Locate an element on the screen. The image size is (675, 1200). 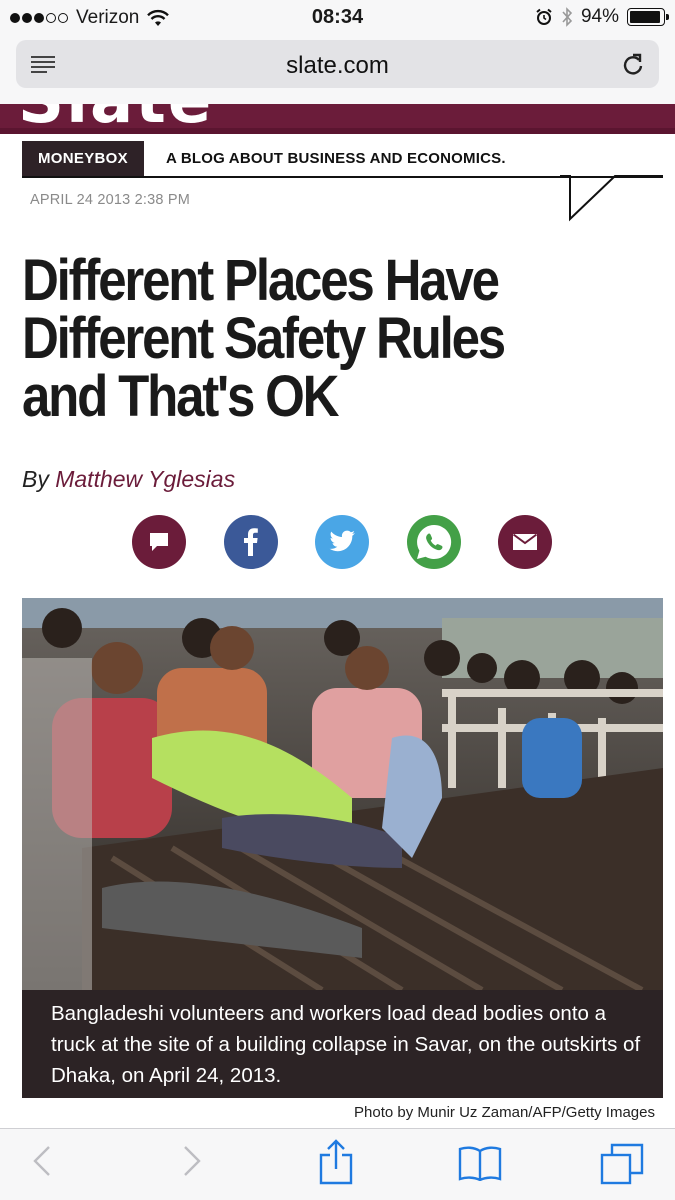
share-buttons is located at coordinates (337, 542).